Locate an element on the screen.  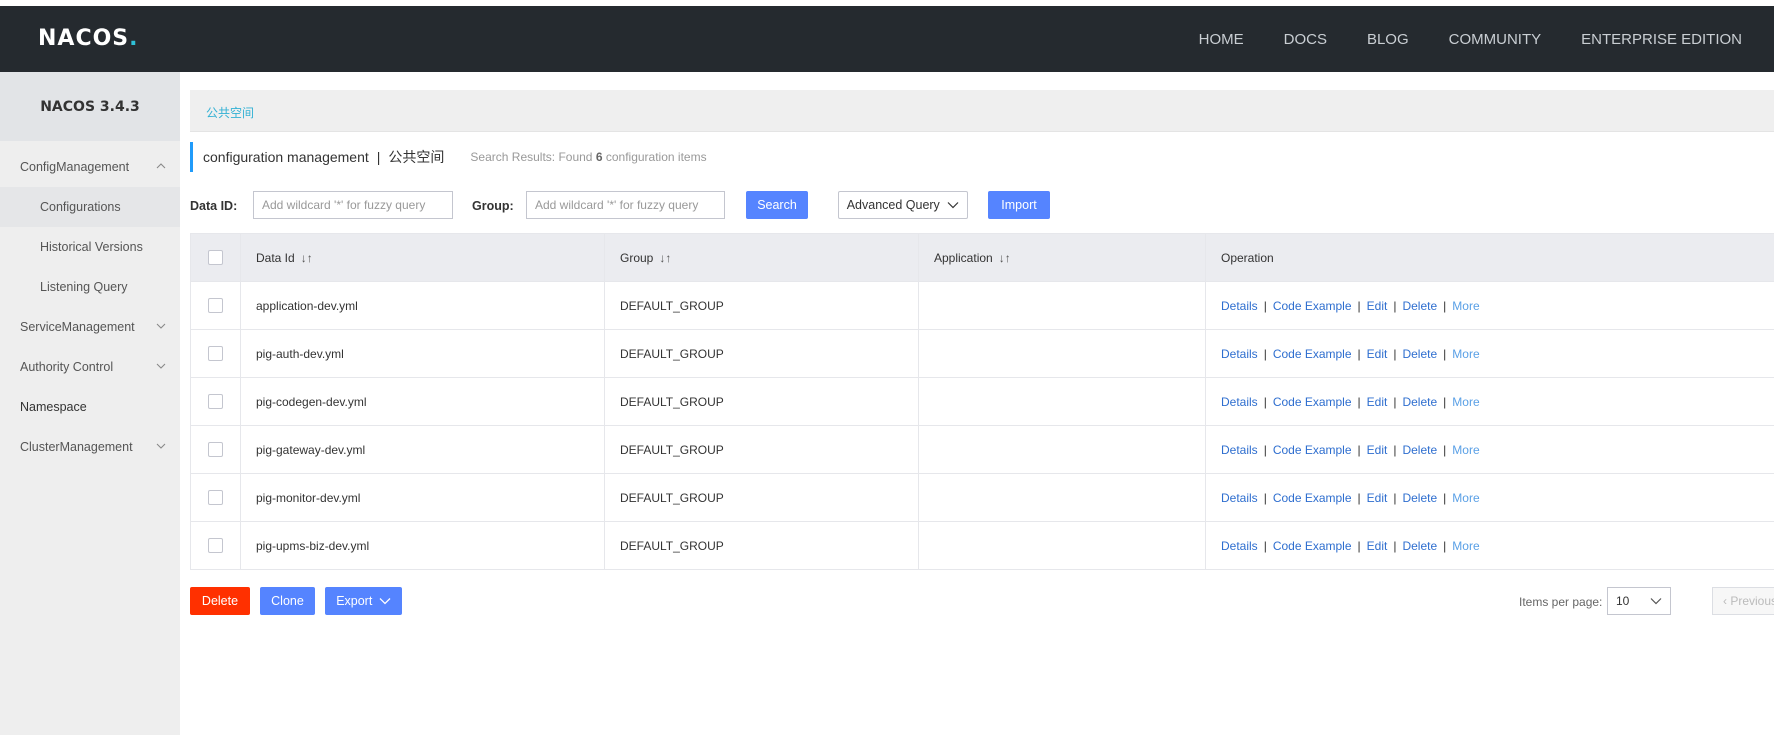
cell-data-id: pig-codegen-dev.yml is located at coordinates (423, 401).